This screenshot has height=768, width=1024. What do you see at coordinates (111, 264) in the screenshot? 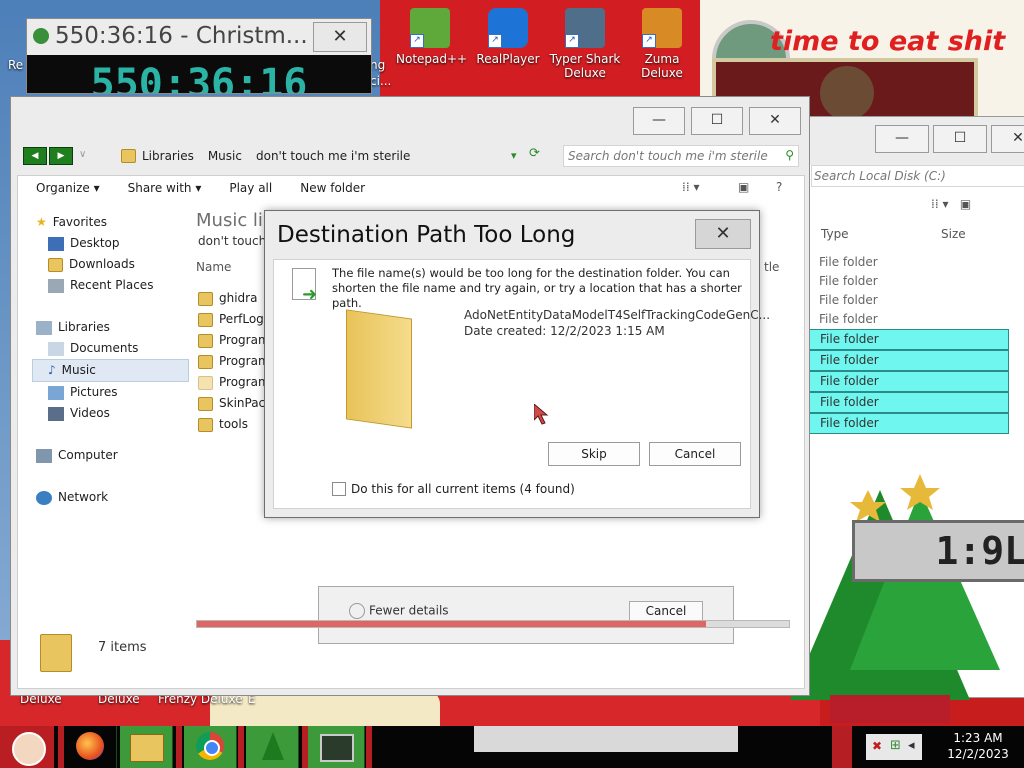
I see `nav-downloads: Downloads` at bounding box center [111, 264].